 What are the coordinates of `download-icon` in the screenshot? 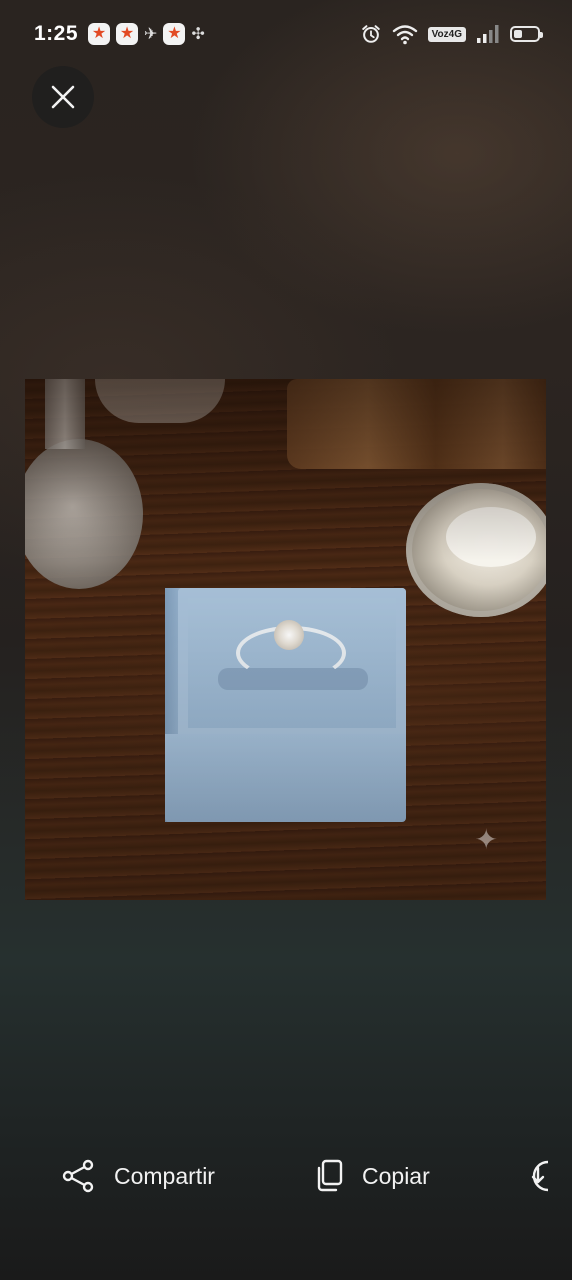 It's located at (539, 1176).